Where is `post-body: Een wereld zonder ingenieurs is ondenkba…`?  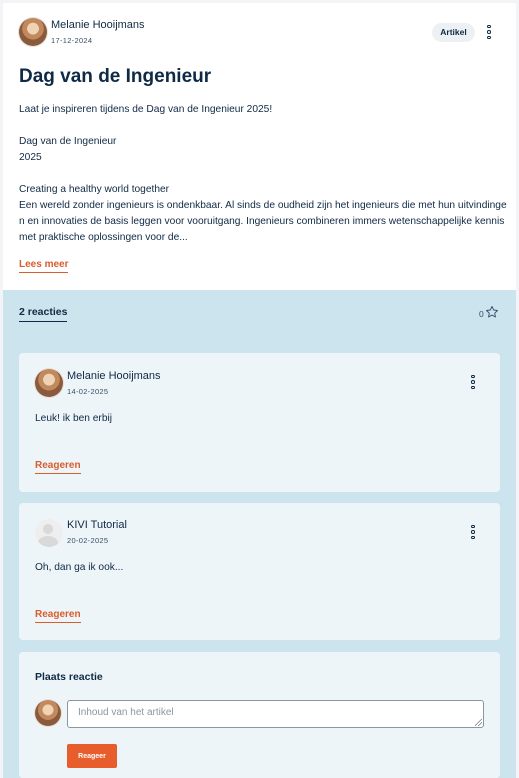
post-body: Een wereld zonder ingenieurs is ondenkba… is located at coordinates (263, 221).